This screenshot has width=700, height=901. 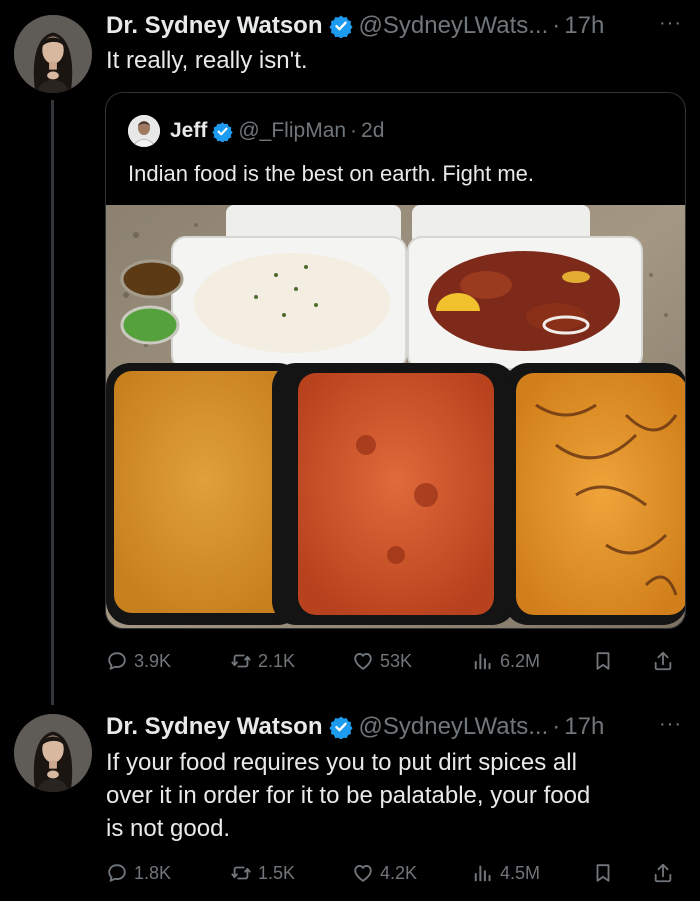 I want to click on view-count: 6.2M, so click(x=520, y=660).